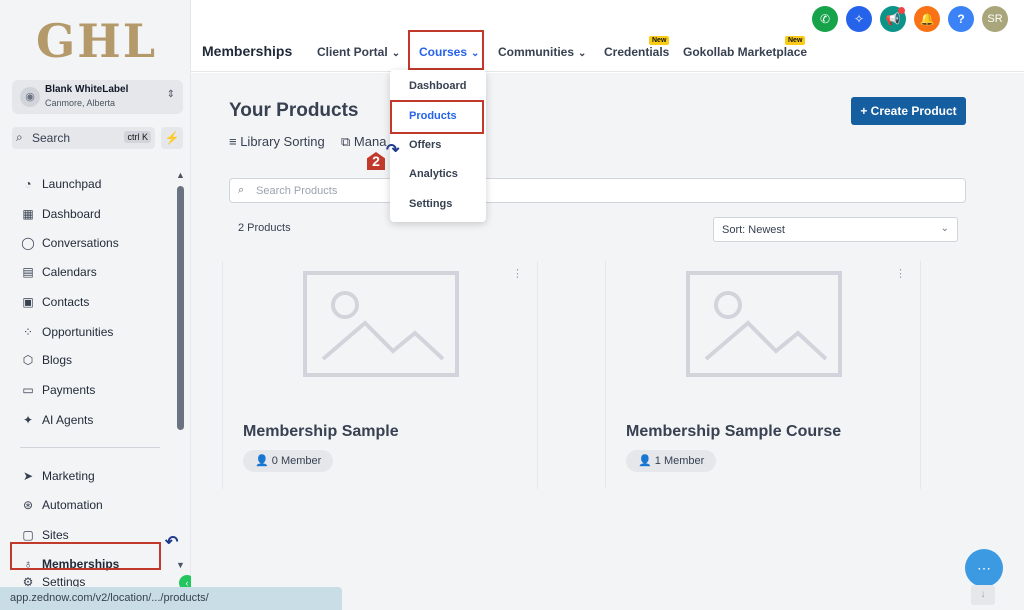 This screenshot has width=1024, height=610. What do you see at coordinates (597, 190) in the screenshot?
I see `search-products-input: ⌕ Search Products` at bounding box center [597, 190].